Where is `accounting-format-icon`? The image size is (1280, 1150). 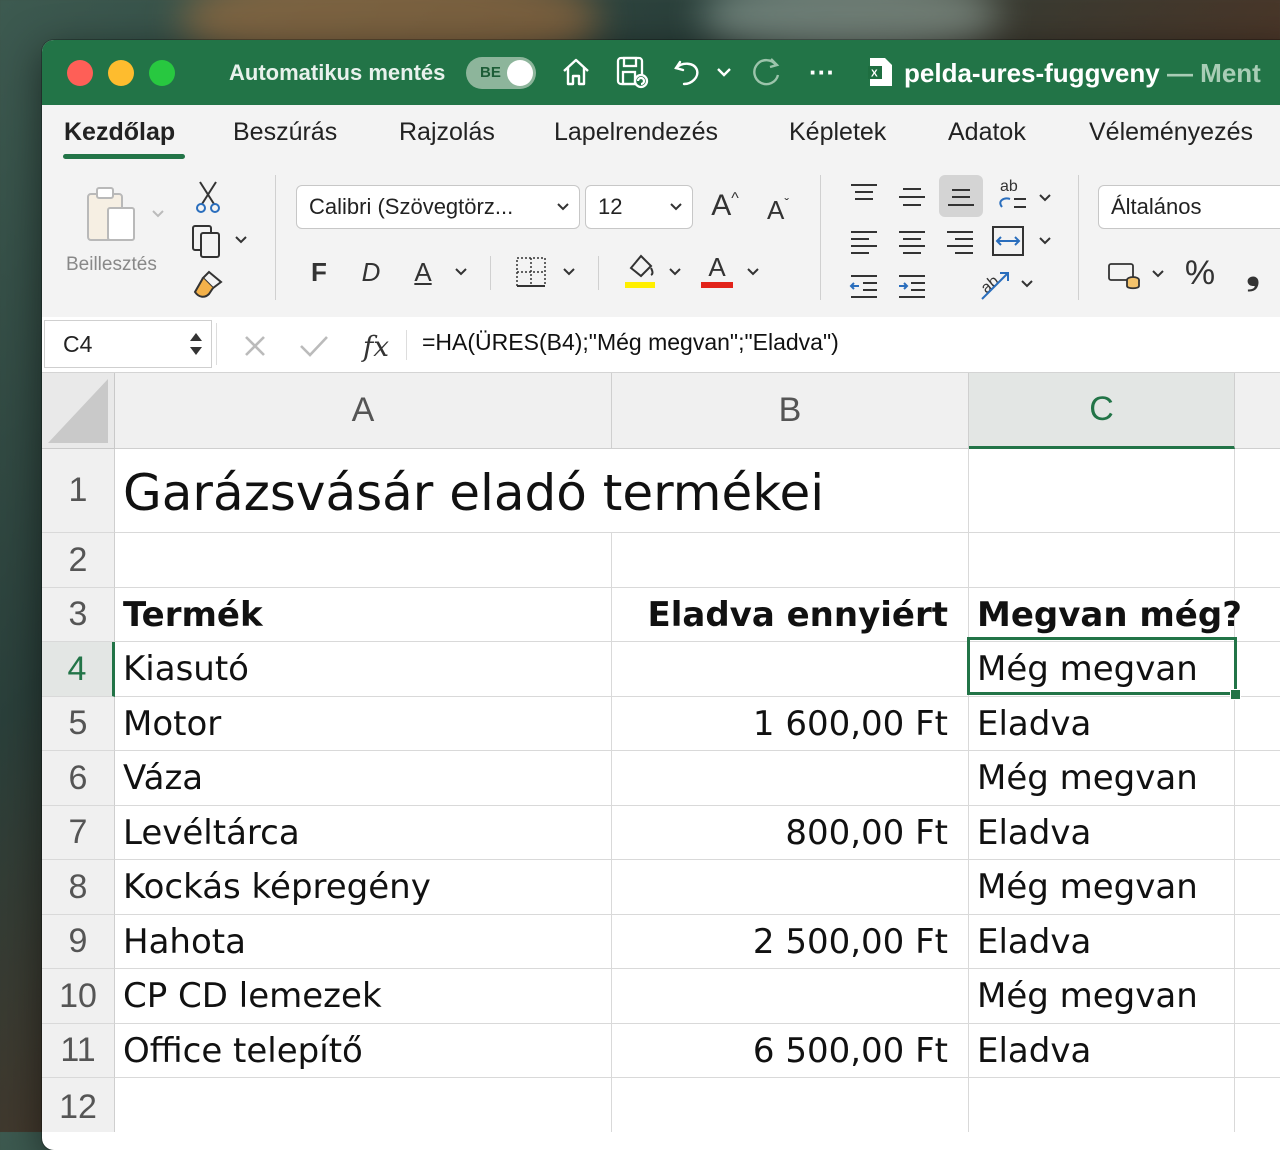 accounting-format-icon is located at coordinates (1124, 275).